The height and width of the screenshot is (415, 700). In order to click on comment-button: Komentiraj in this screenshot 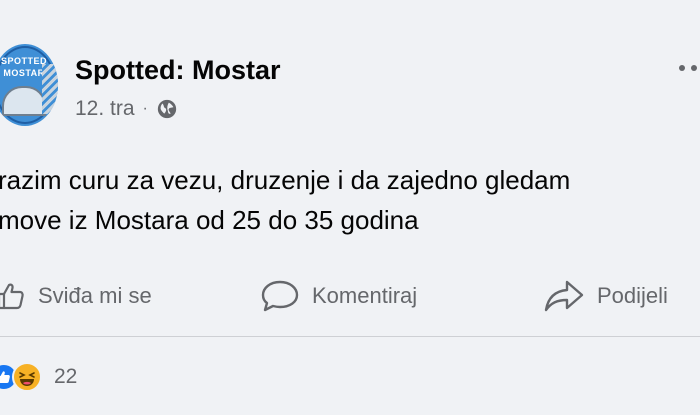, I will do `click(338, 296)`.